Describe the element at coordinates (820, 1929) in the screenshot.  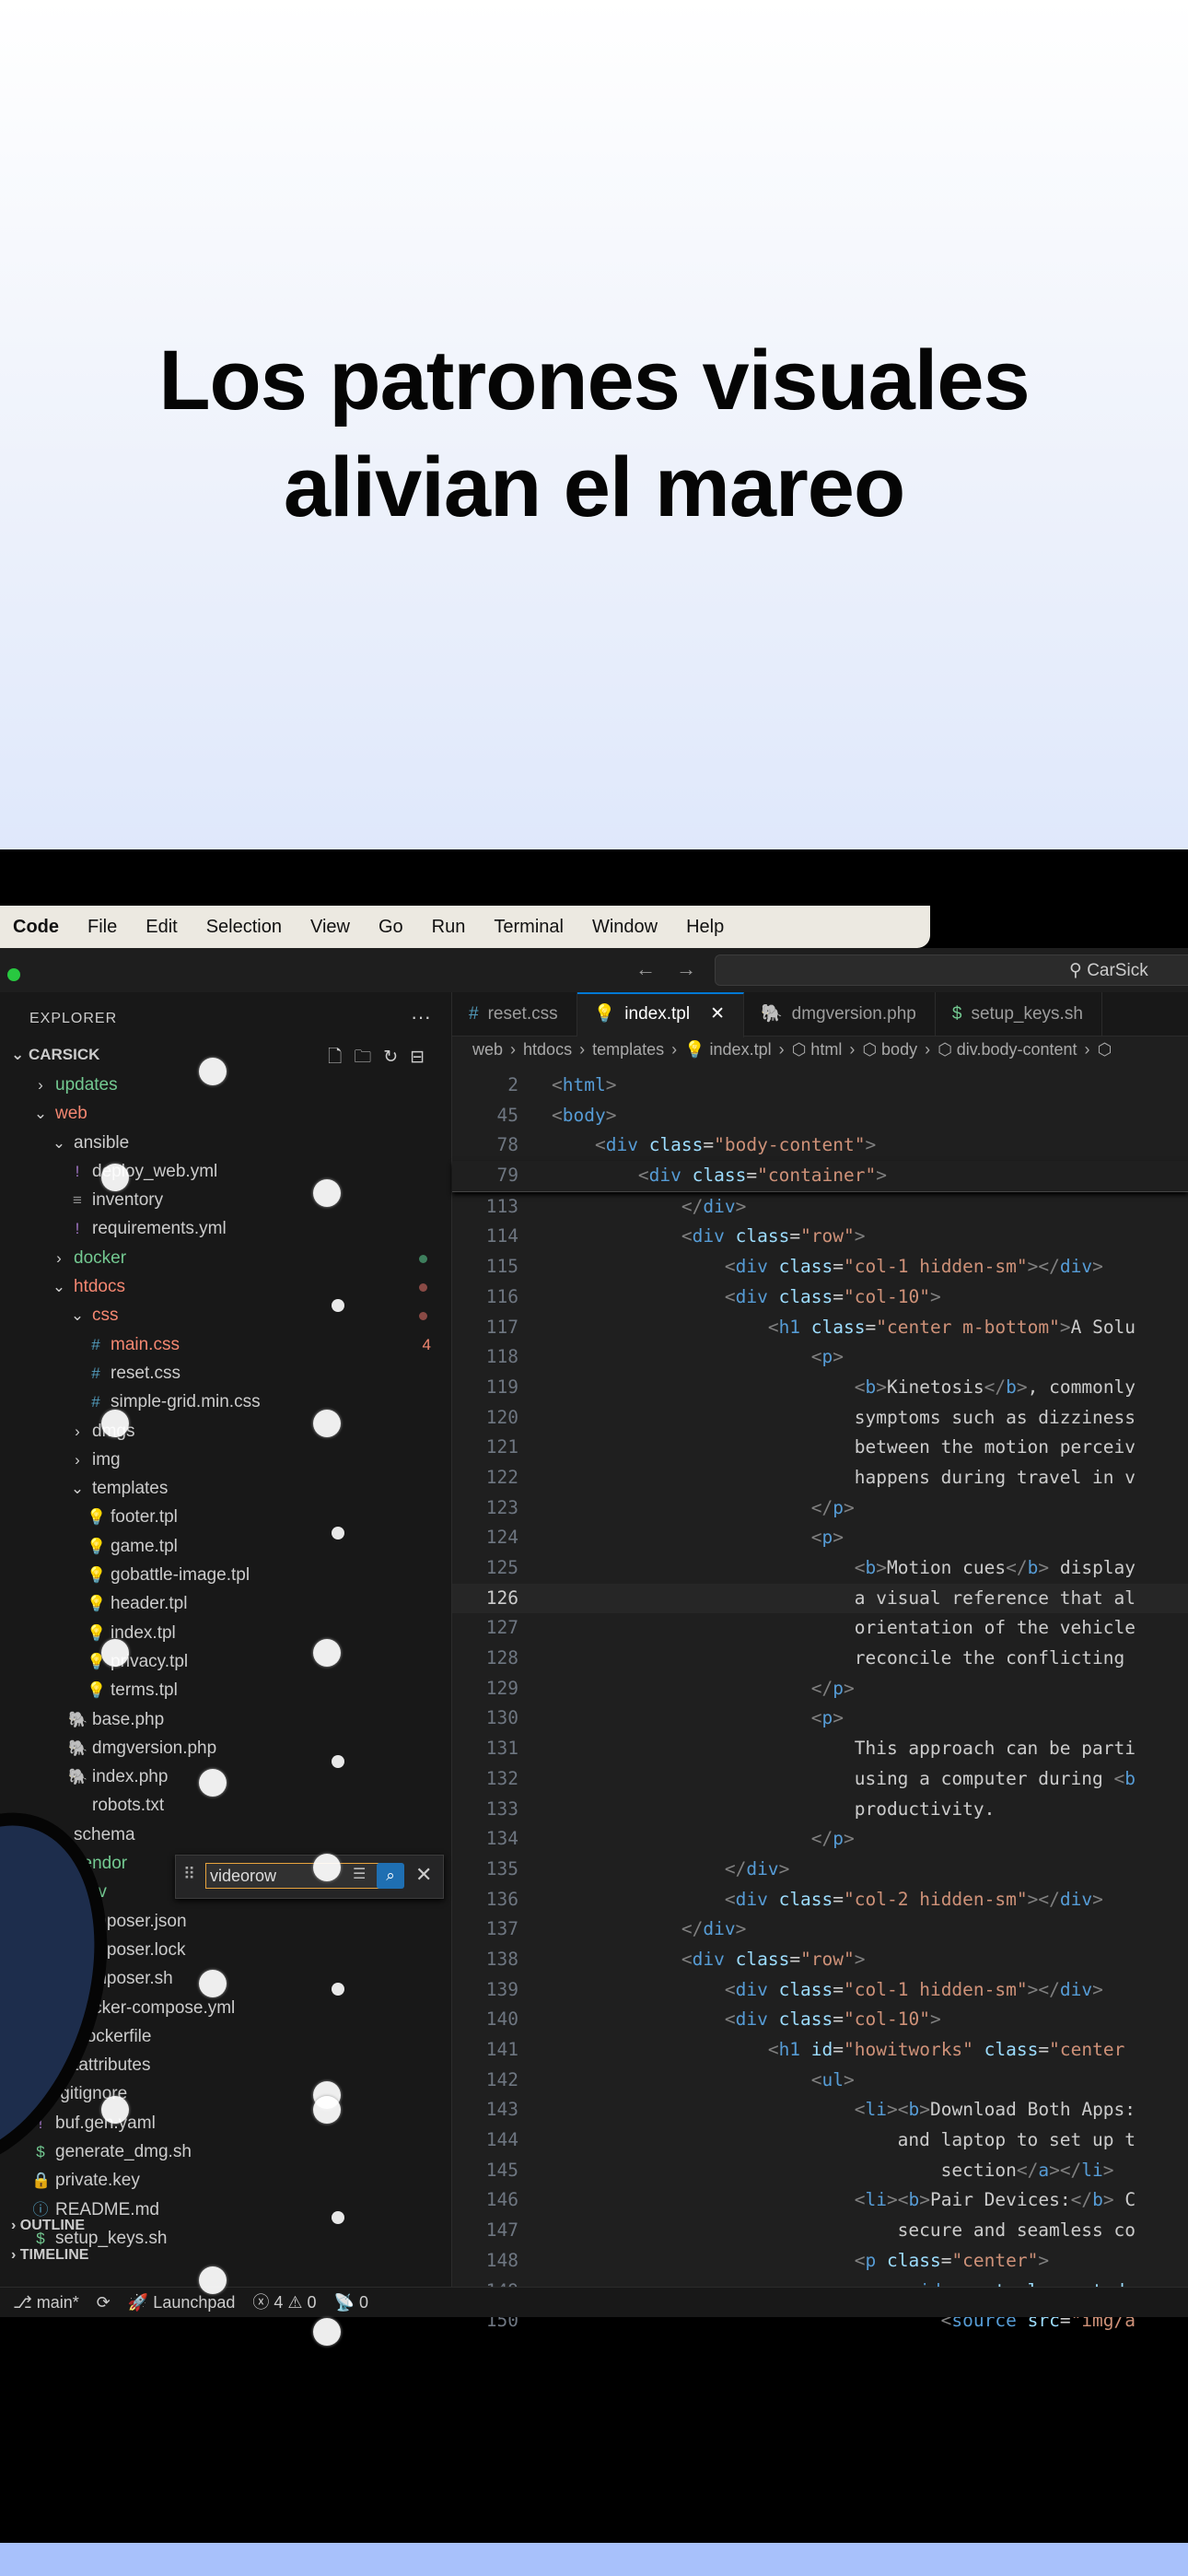
I see `code-line: 137 </div>` at that location.